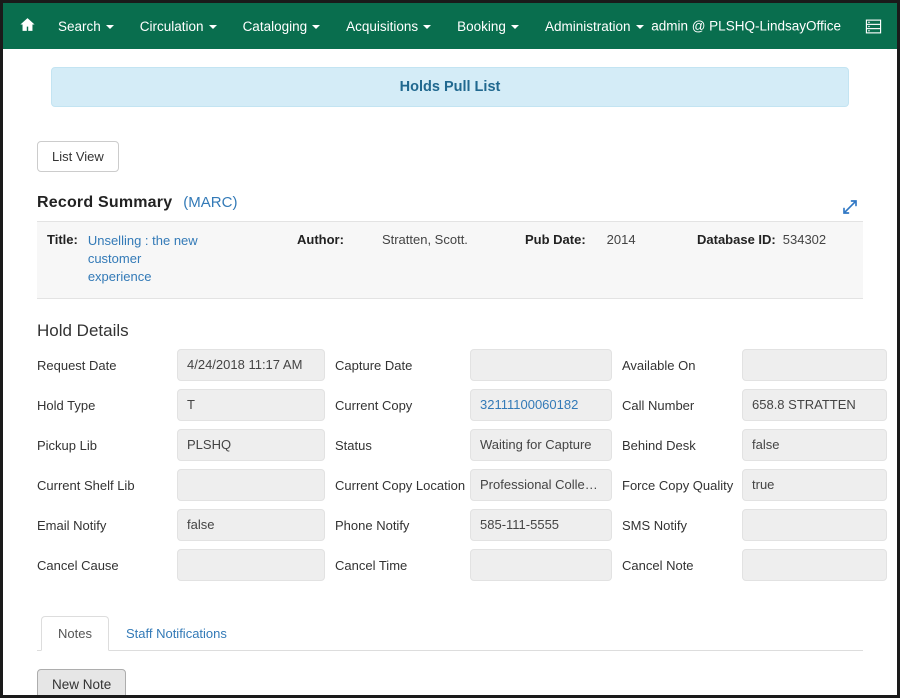 The image size is (900, 698). Describe the element at coordinates (814, 525) in the screenshot. I see `field-value-sms-notify` at that location.